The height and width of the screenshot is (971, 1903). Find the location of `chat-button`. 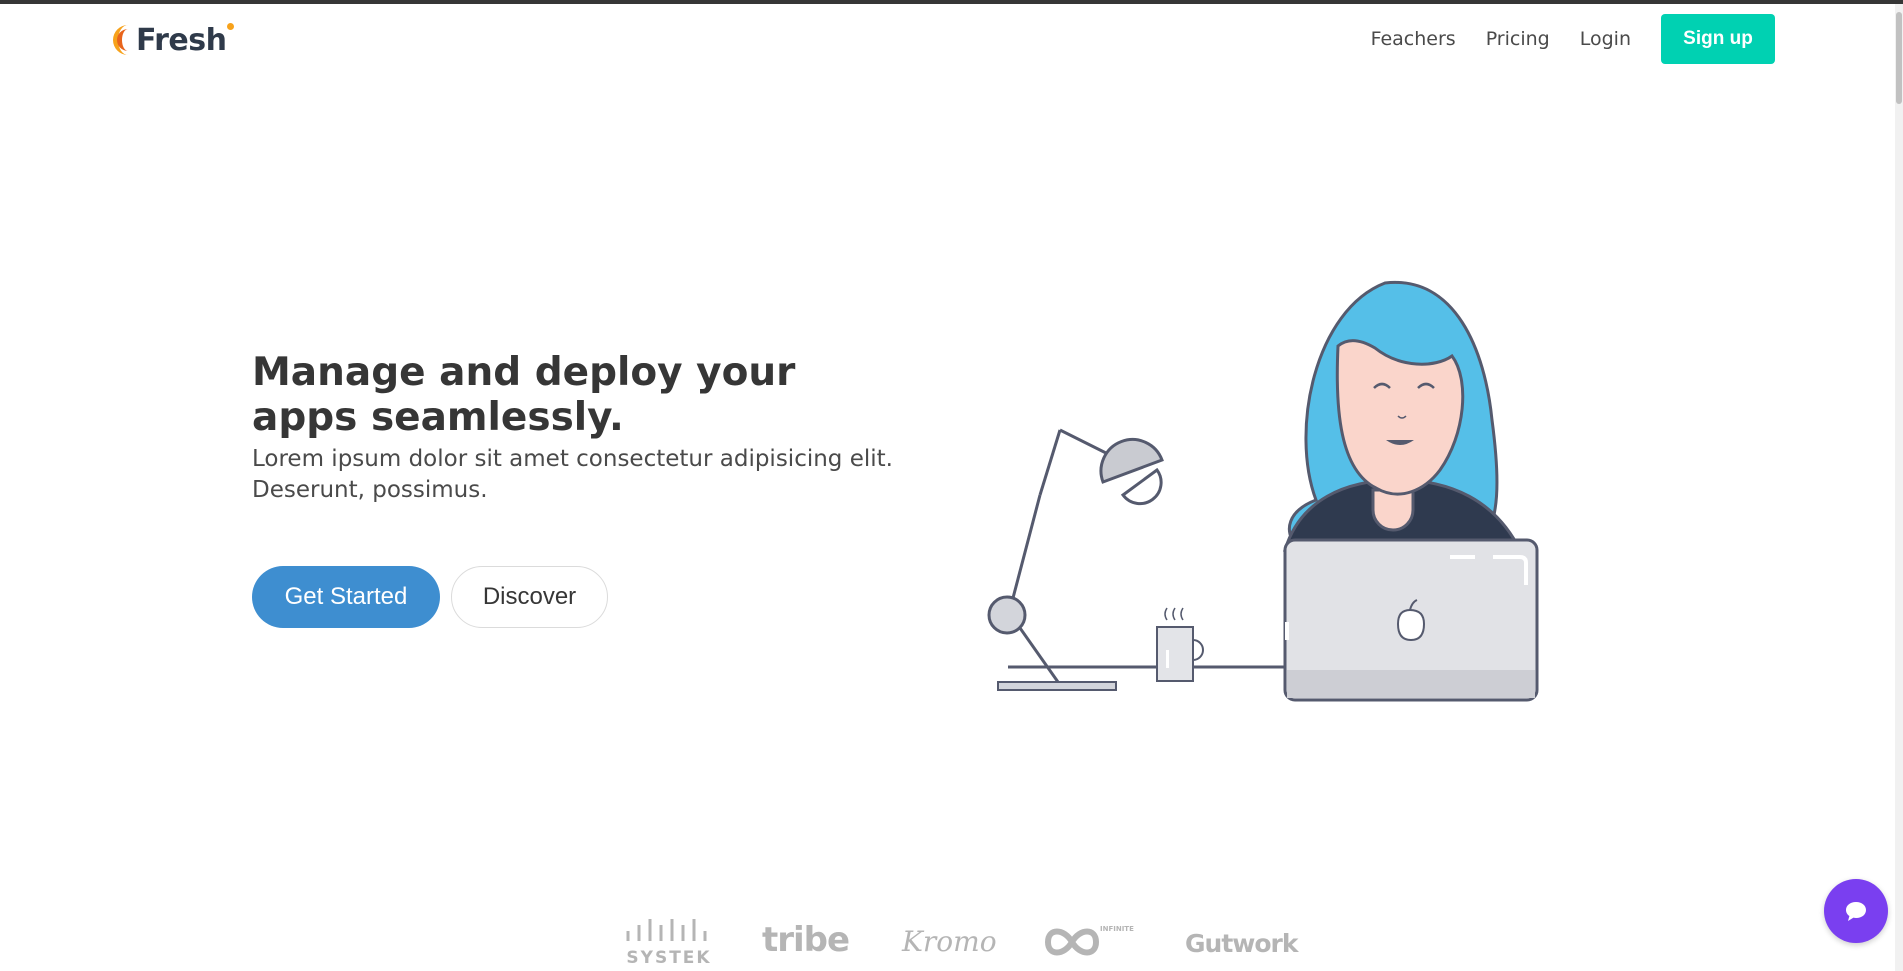

chat-button is located at coordinates (1856, 911).